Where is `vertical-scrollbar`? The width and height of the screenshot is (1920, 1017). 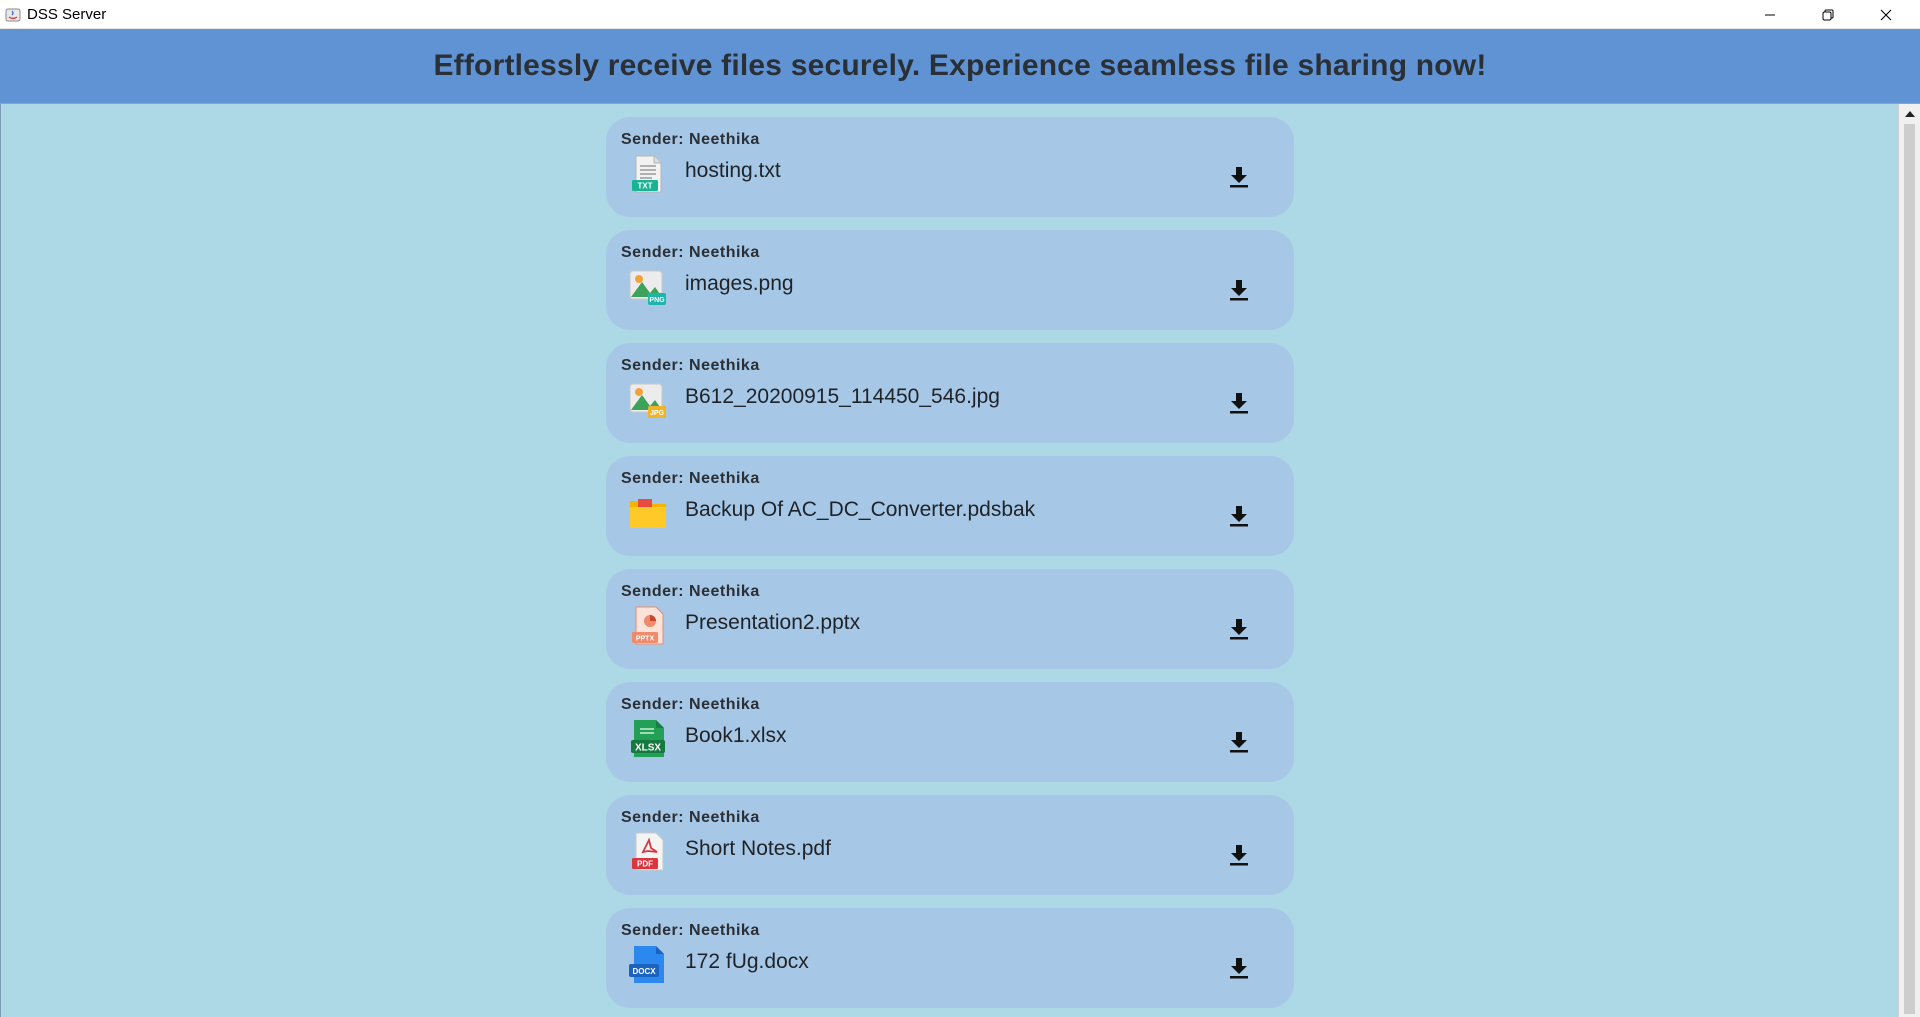 vertical-scrollbar is located at coordinates (1909, 560).